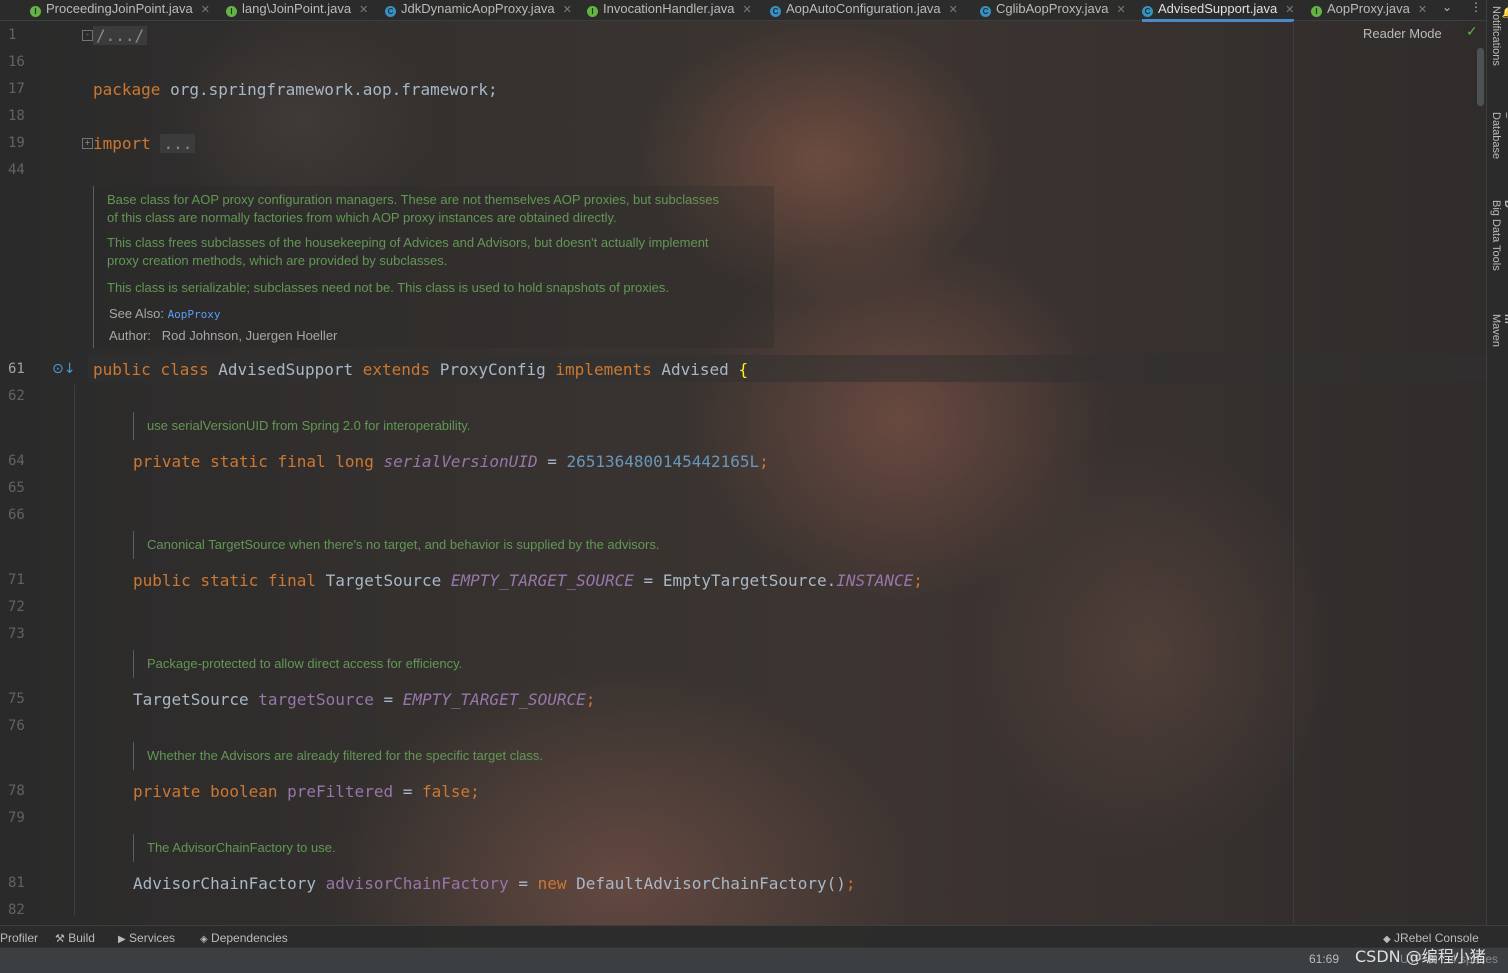  I want to click on line-number: 65, so click(16, 488).